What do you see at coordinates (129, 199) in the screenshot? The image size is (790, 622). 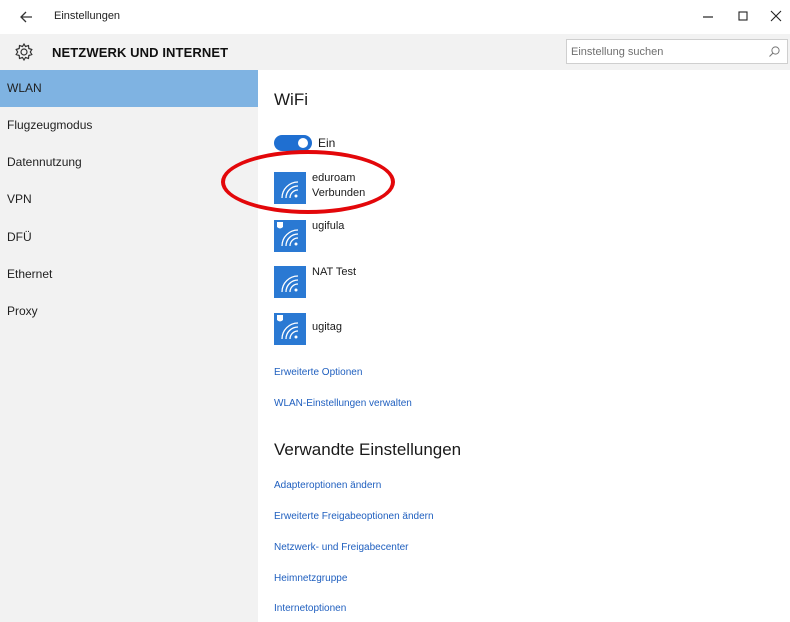 I see `sidebar-item-vpn: VPN` at bounding box center [129, 199].